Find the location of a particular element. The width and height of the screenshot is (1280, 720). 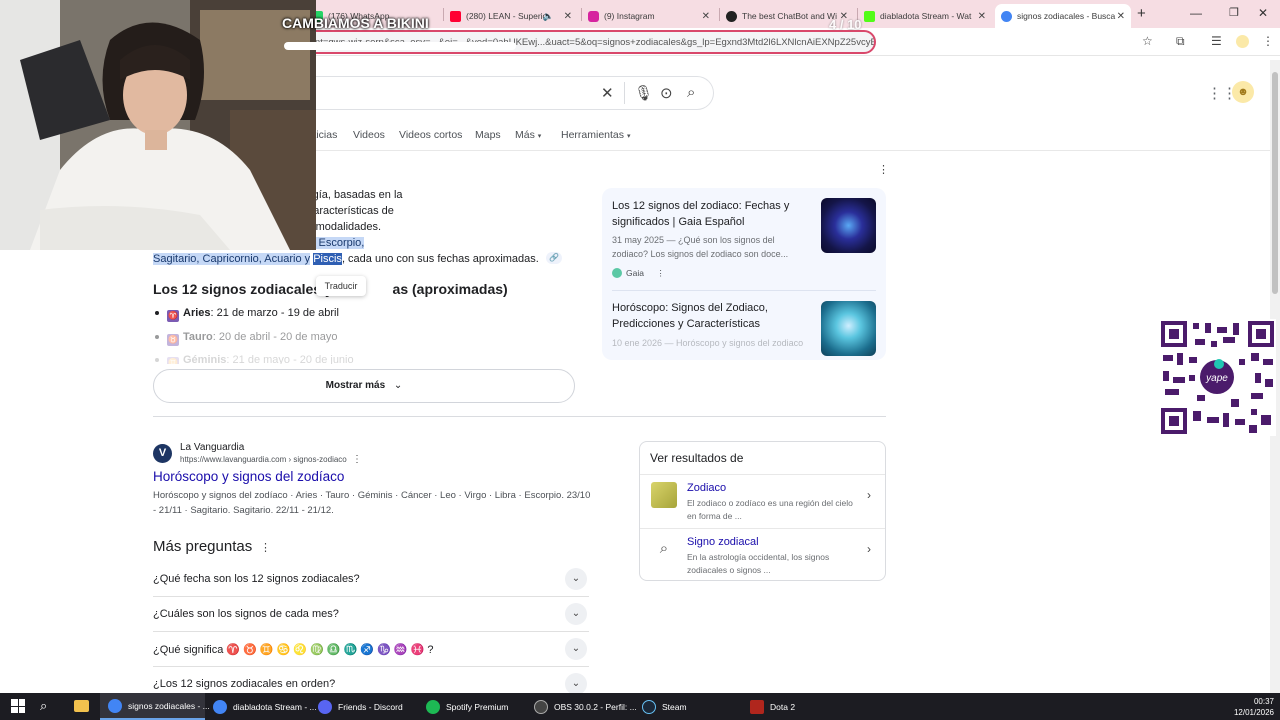

profile-avatar is located at coordinates (1242, 41).